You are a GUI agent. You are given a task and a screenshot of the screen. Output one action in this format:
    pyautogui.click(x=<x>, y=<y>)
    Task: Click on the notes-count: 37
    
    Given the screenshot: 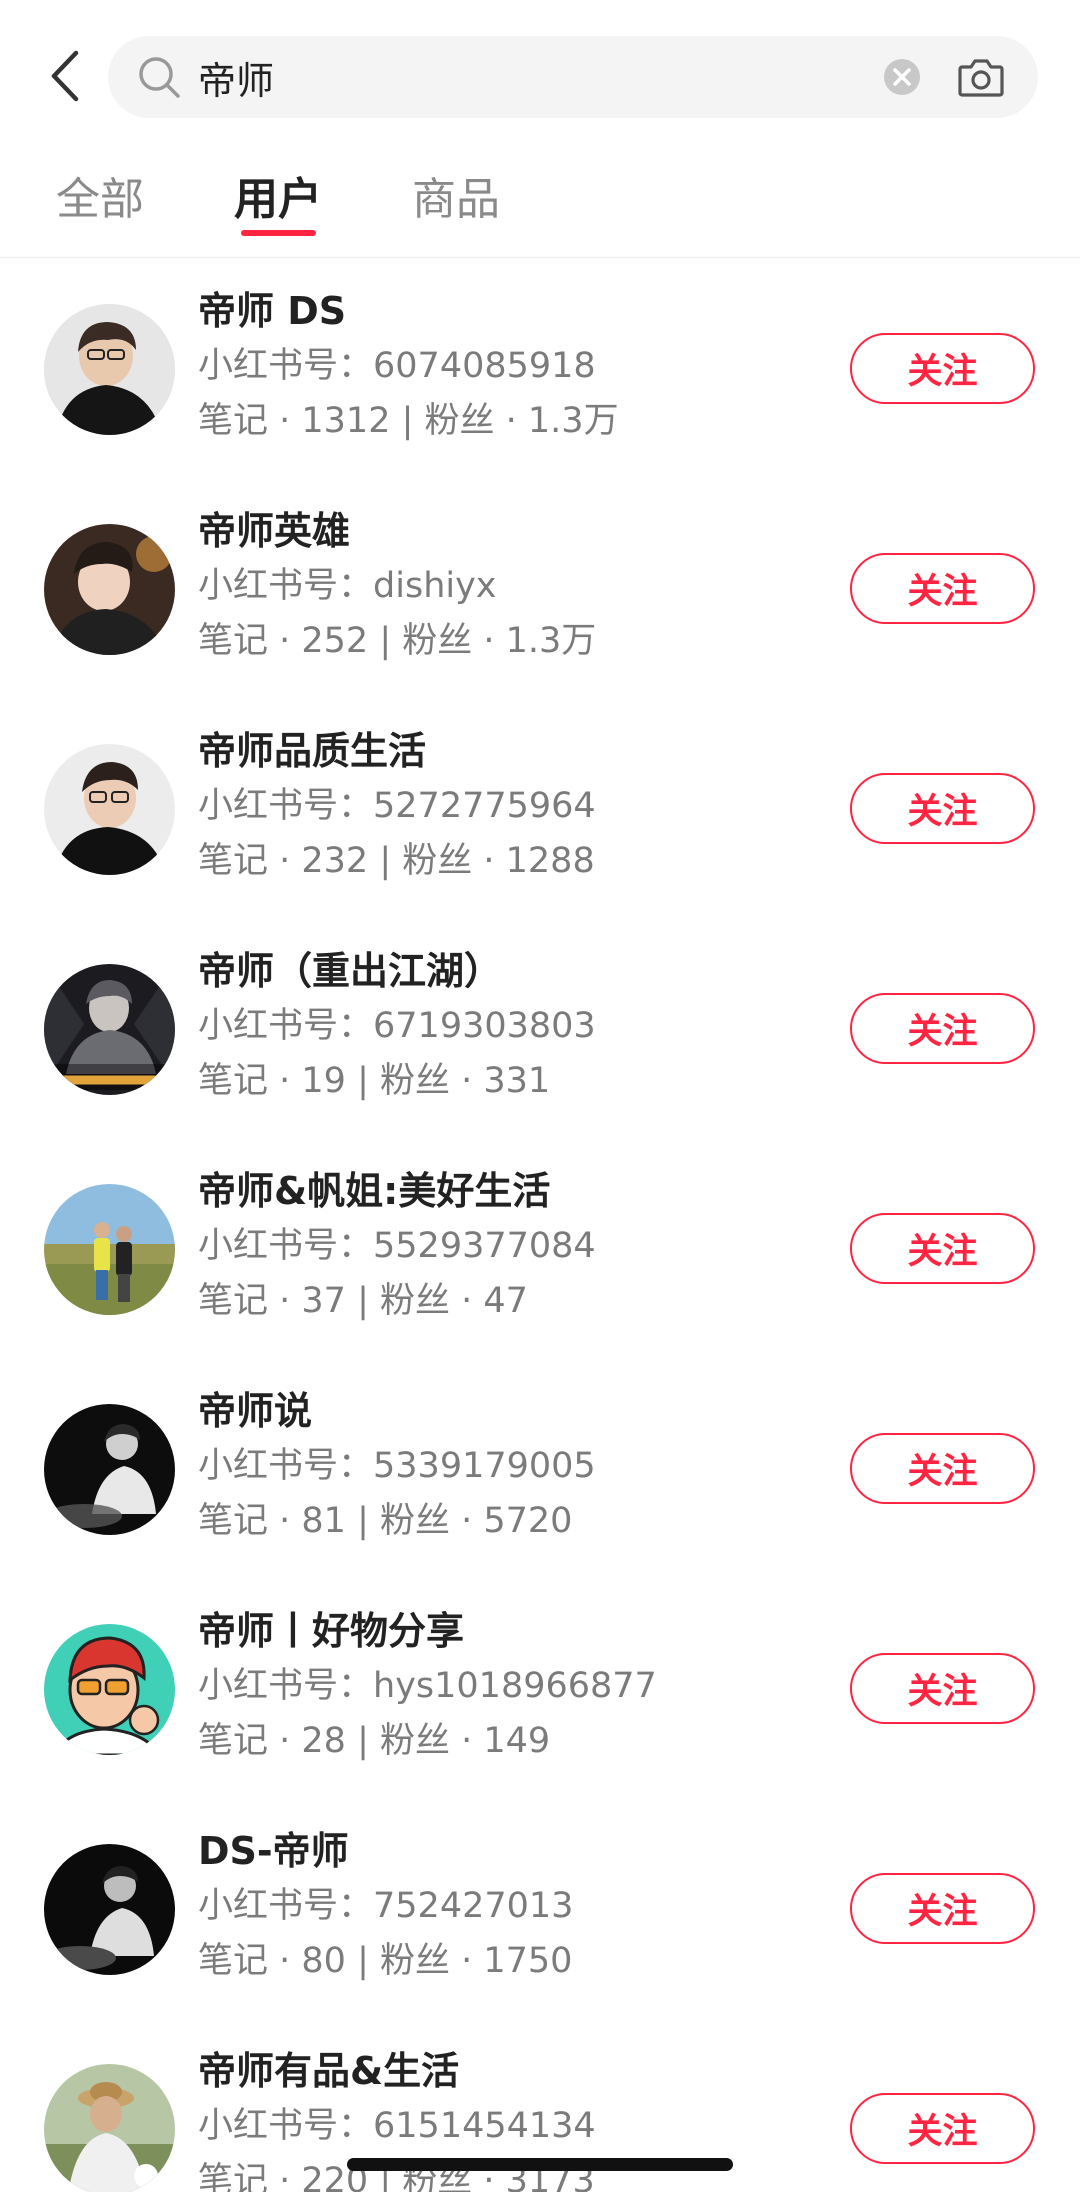 What is the action you would take?
    pyautogui.click(x=323, y=1301)
    